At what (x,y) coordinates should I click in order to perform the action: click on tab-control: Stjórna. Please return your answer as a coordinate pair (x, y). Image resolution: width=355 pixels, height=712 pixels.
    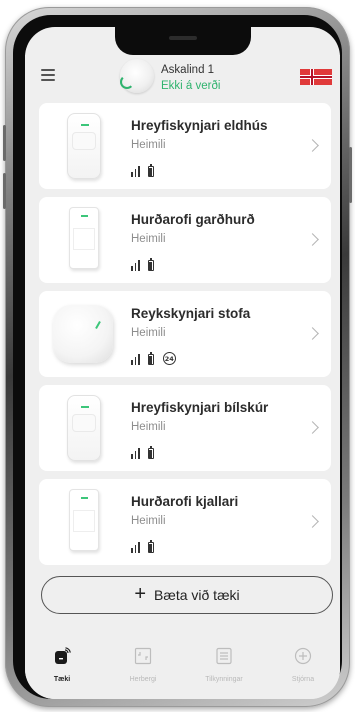
    Looking at the image, I should click on (303, 665).